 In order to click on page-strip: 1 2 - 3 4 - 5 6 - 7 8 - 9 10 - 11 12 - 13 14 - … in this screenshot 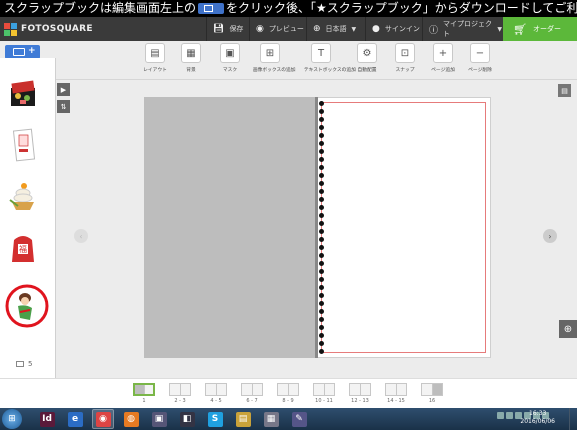, I will do `click(288, 393)`.